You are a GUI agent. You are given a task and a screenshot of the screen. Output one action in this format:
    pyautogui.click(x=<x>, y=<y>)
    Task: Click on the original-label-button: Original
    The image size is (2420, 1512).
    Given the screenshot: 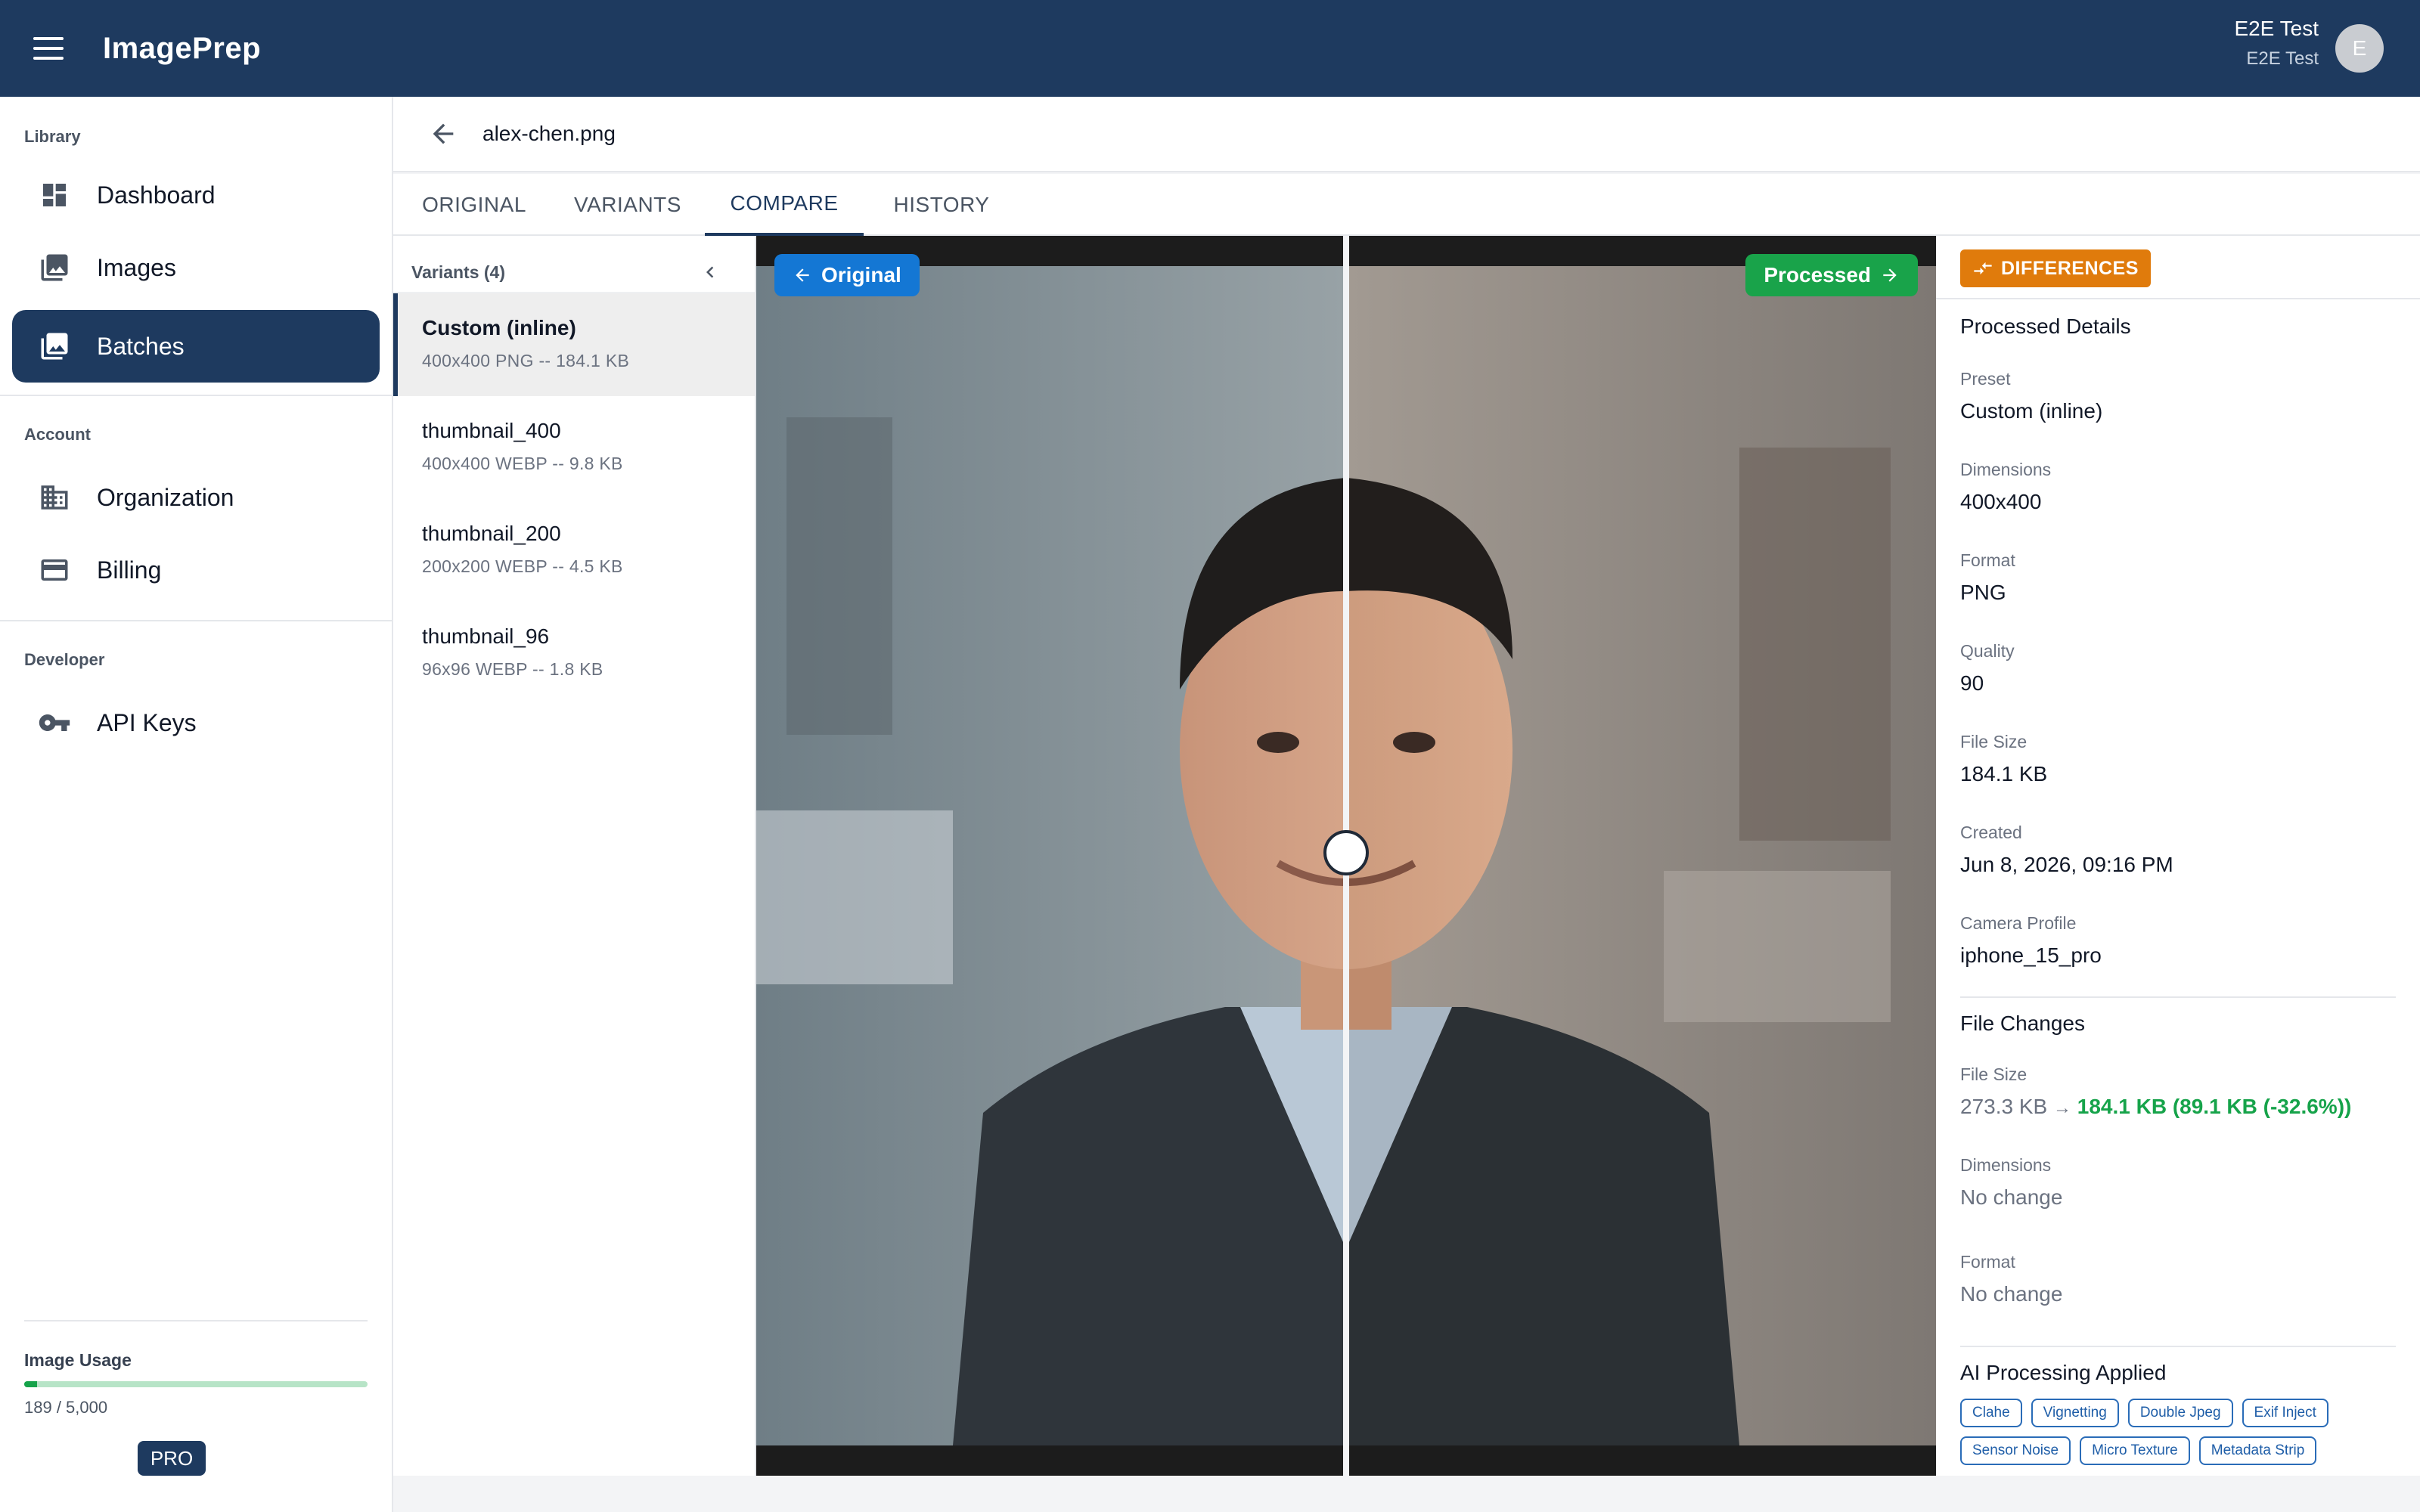 What is the action you would take?
    pyautogui.click(x=847, y=275)
    